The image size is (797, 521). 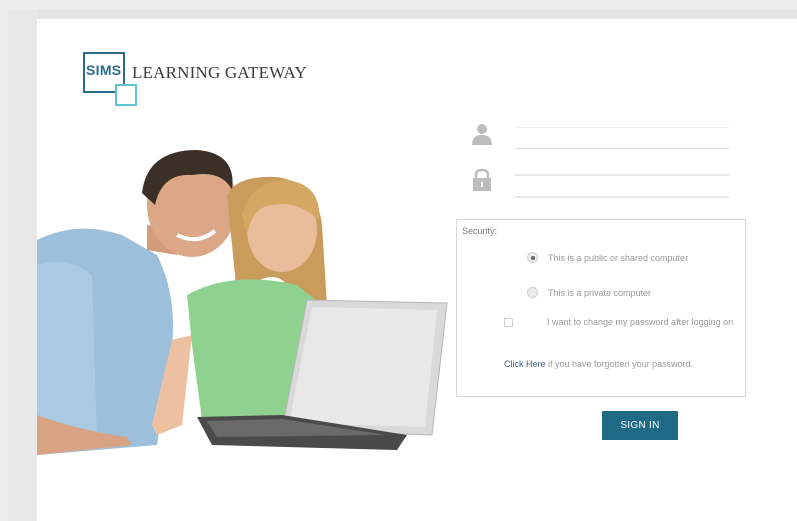 What do you see at coordinates (532, 257) in the screenshot?
I see `public-computer-radio` at bounding box center [532, 257].